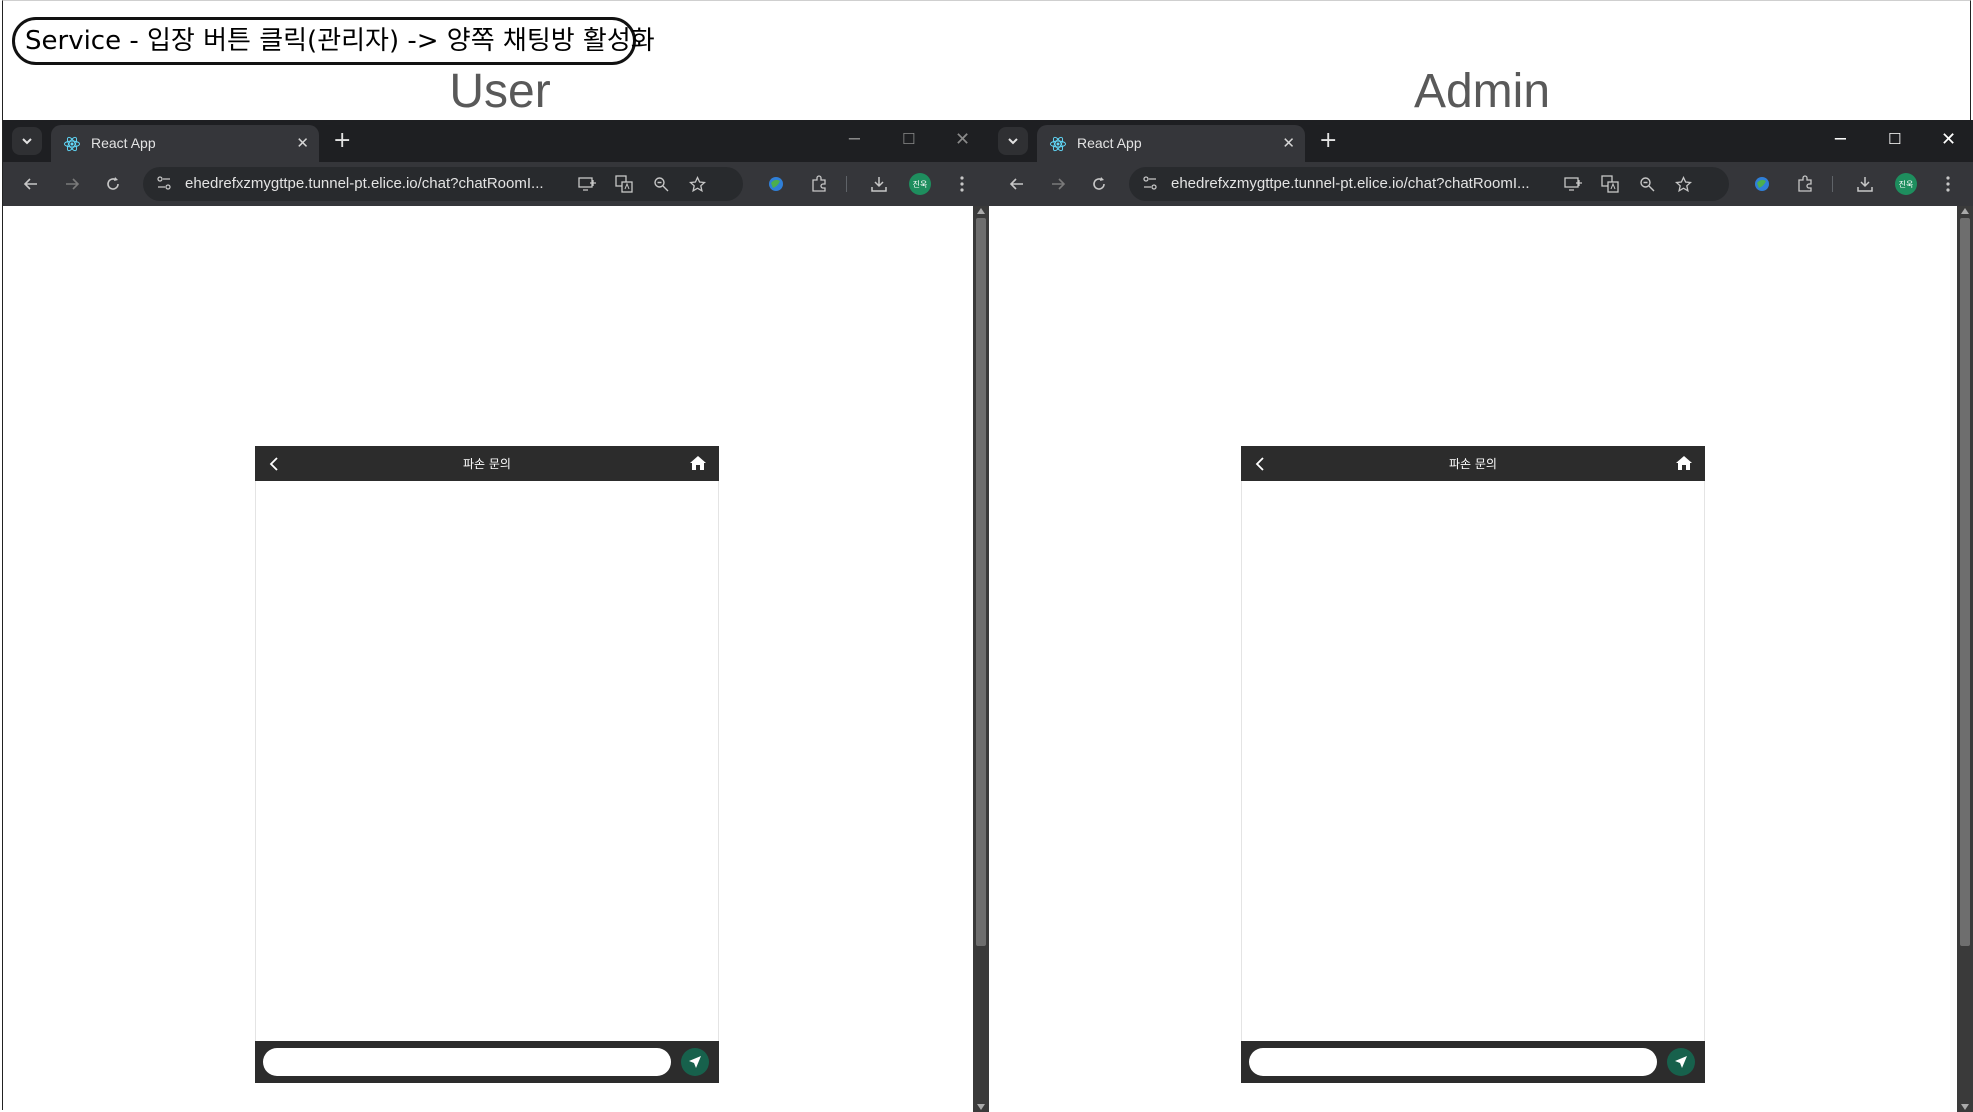 This screenshot has width=1973, height=1112. I want to click on panel-label-admin: Admin, so click(1482, 91).